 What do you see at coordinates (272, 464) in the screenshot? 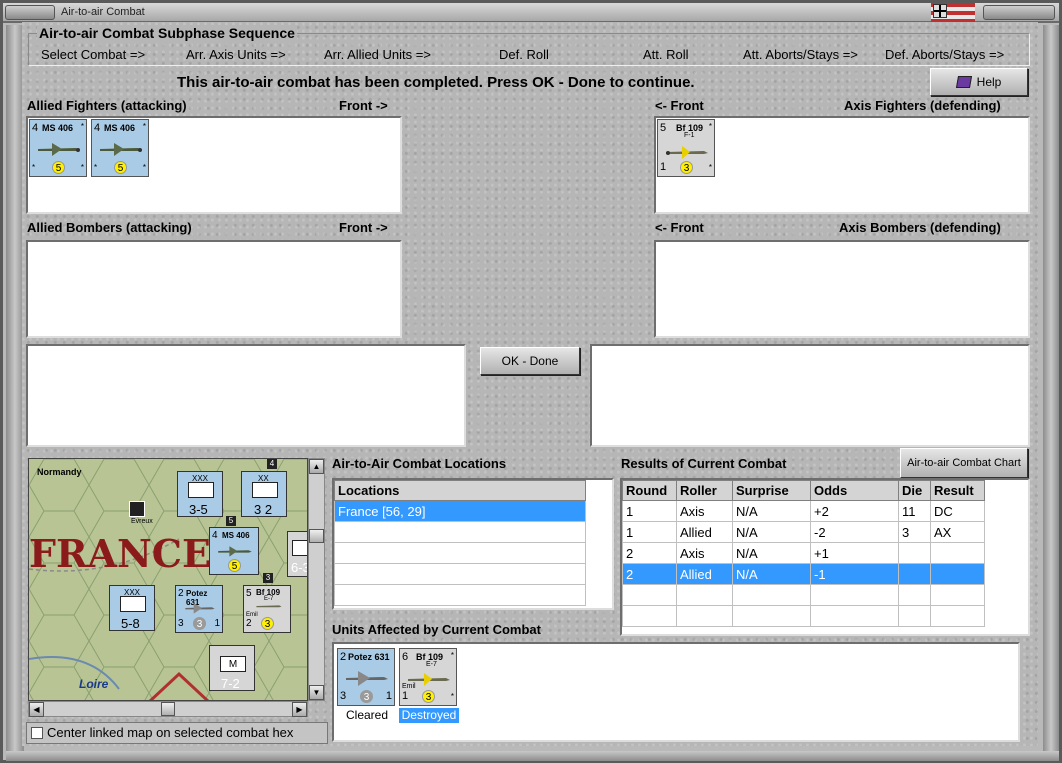
I see `map-stack-top-count: 4` at bounding box center [272, 464].